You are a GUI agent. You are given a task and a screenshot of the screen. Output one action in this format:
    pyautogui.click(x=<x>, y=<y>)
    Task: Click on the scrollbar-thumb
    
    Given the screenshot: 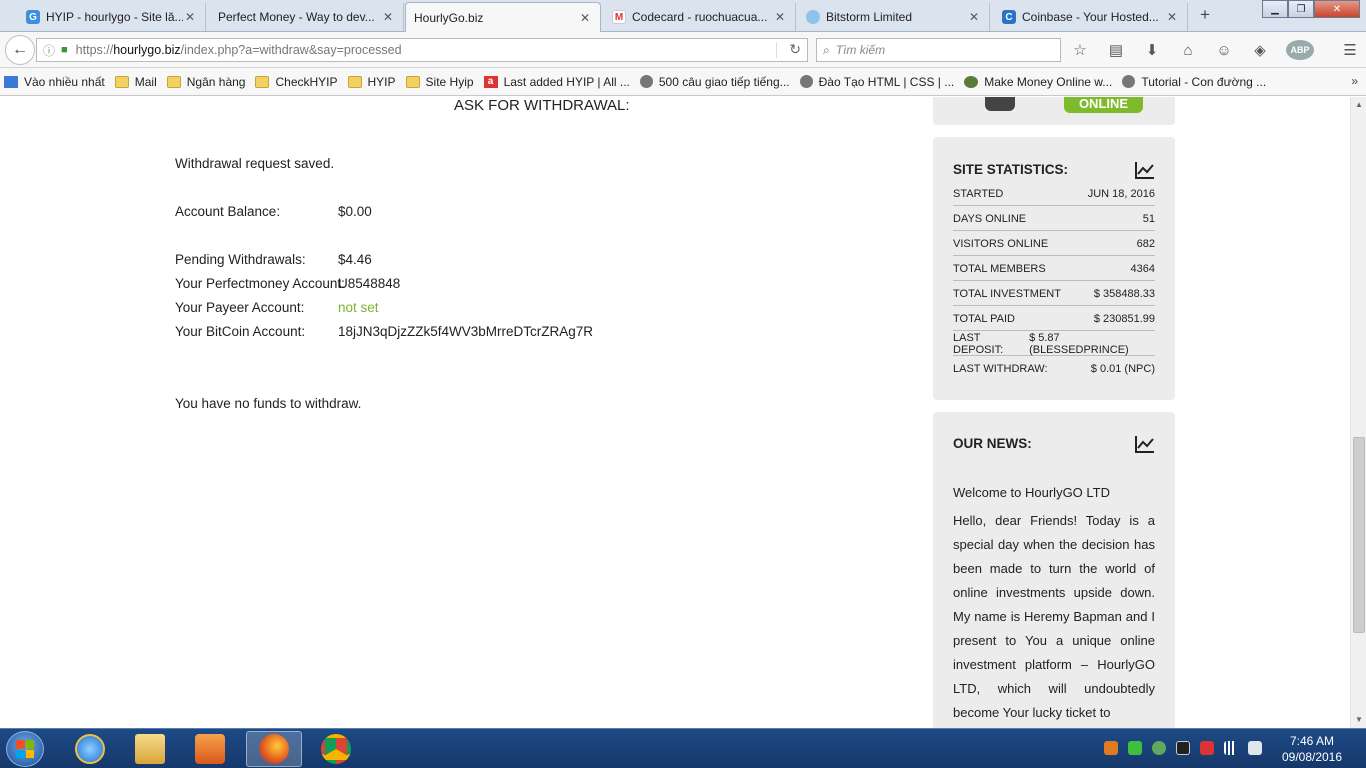 What is the action you would take?
    pyautogui.click(x=1359, y=535)
    